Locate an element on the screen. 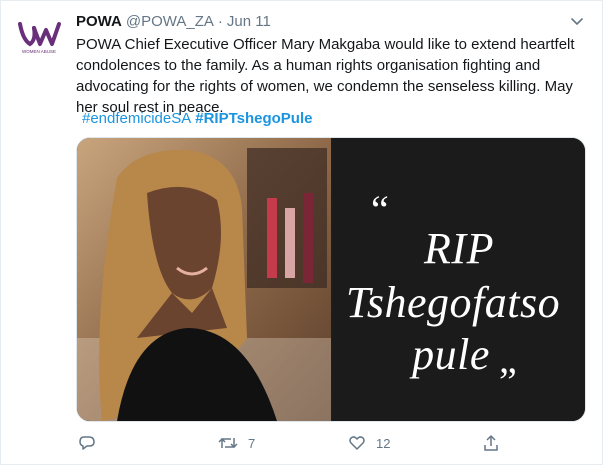 This screenshot has height=465, width=603. retweet-icon is located at coordinates (228, 443).